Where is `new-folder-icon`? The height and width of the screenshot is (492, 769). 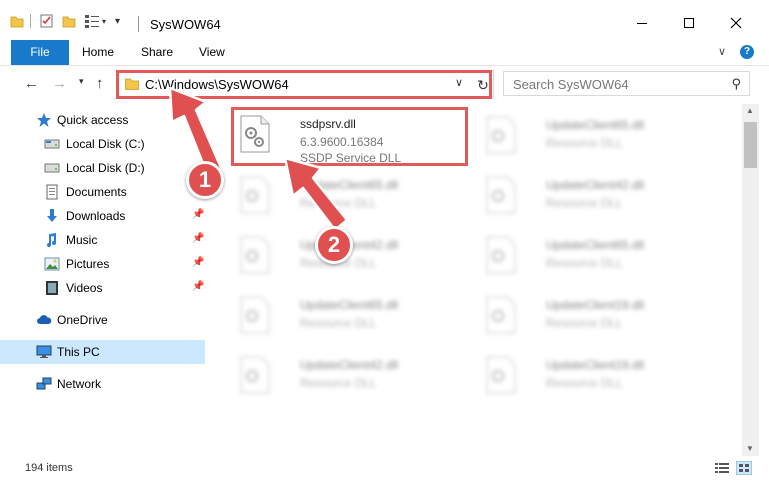
new-folder-icon is located at coordinates (69, 21).